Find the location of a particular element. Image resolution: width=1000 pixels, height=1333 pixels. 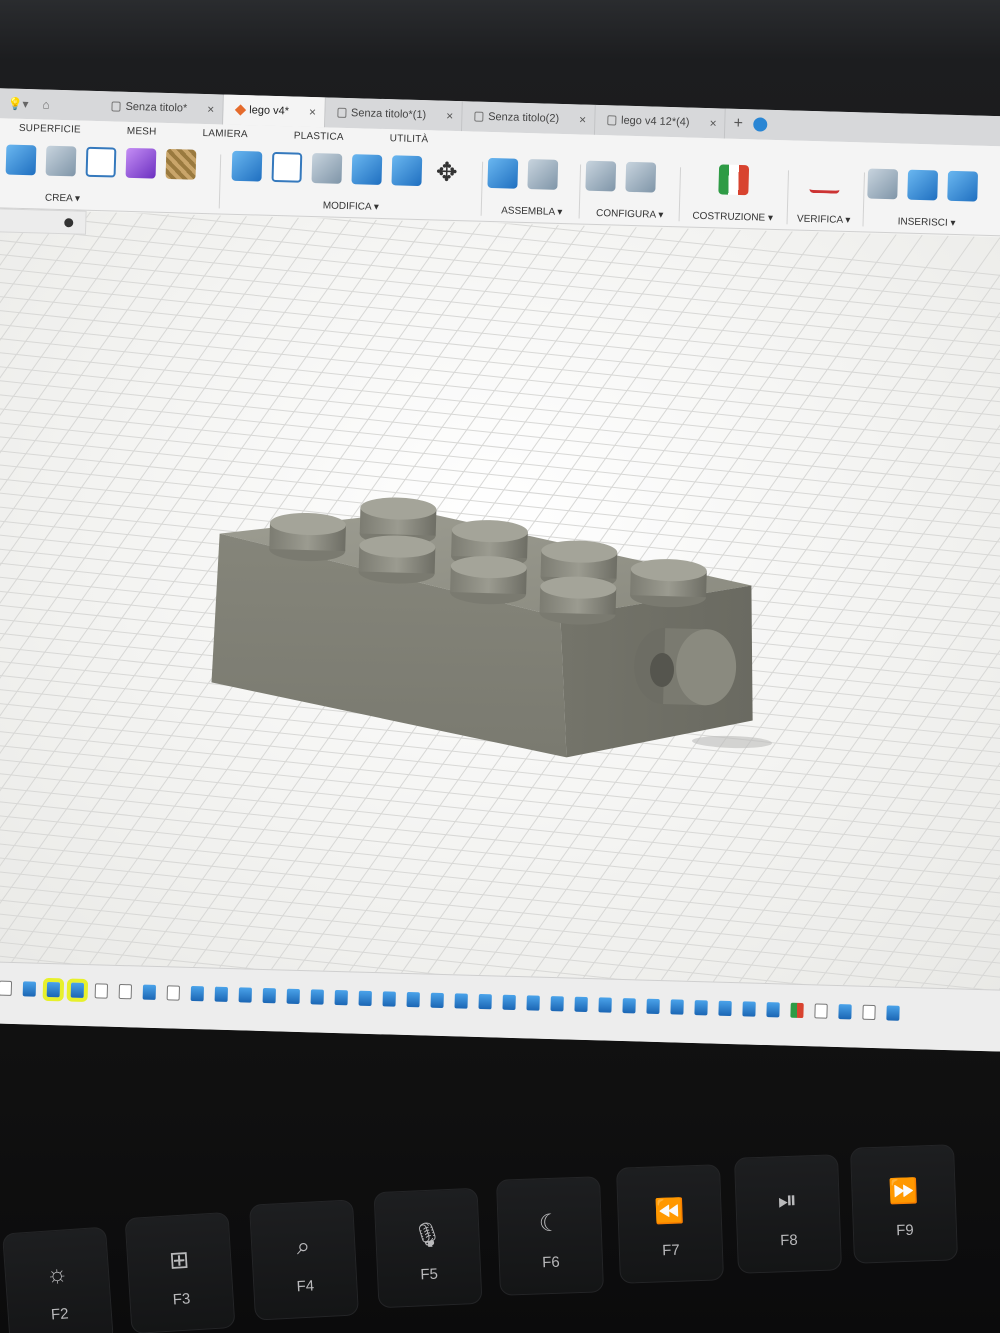

move-icon: ✥ is located at coordinates (446, 171).